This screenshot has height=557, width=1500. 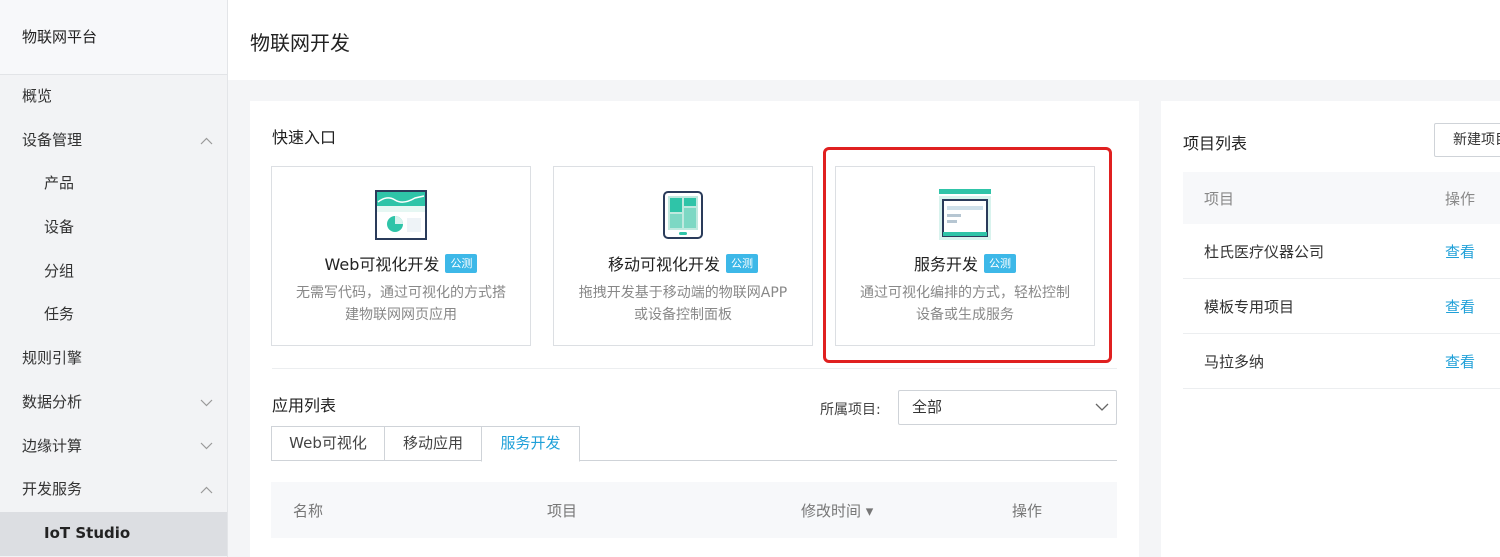 I want to click on sidebar-item-device: 设备, so click(x=113, y=228).